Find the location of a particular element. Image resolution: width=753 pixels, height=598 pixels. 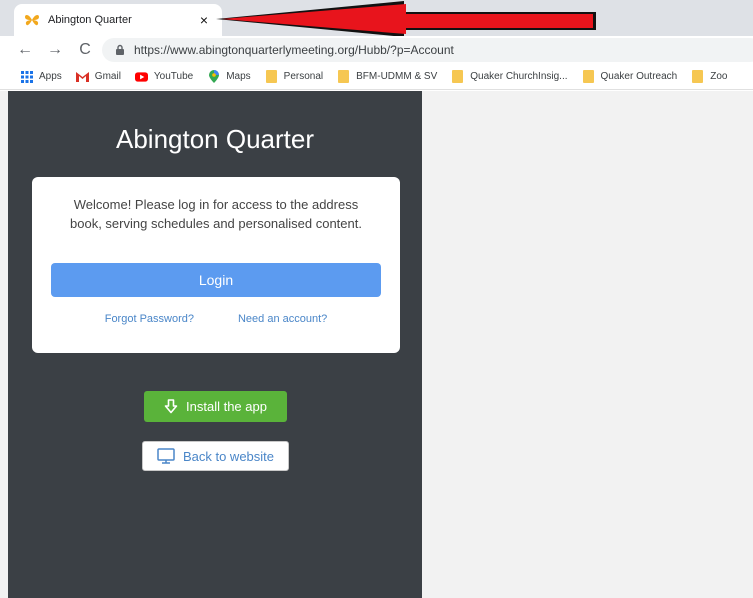

forward-arrow-icon: → is located at coordinates (55, 50).